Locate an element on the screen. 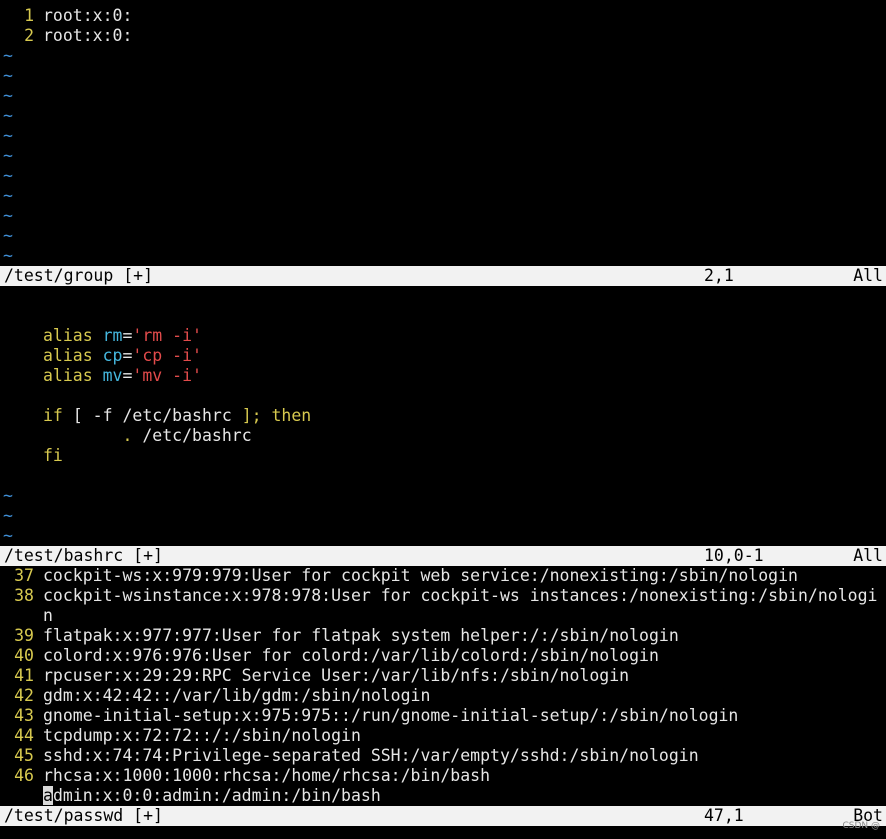 Image resolution: width=886 pixels, height=839 pixels. editor-line: 2 root:x:0: is located at coordinates (443, 36).